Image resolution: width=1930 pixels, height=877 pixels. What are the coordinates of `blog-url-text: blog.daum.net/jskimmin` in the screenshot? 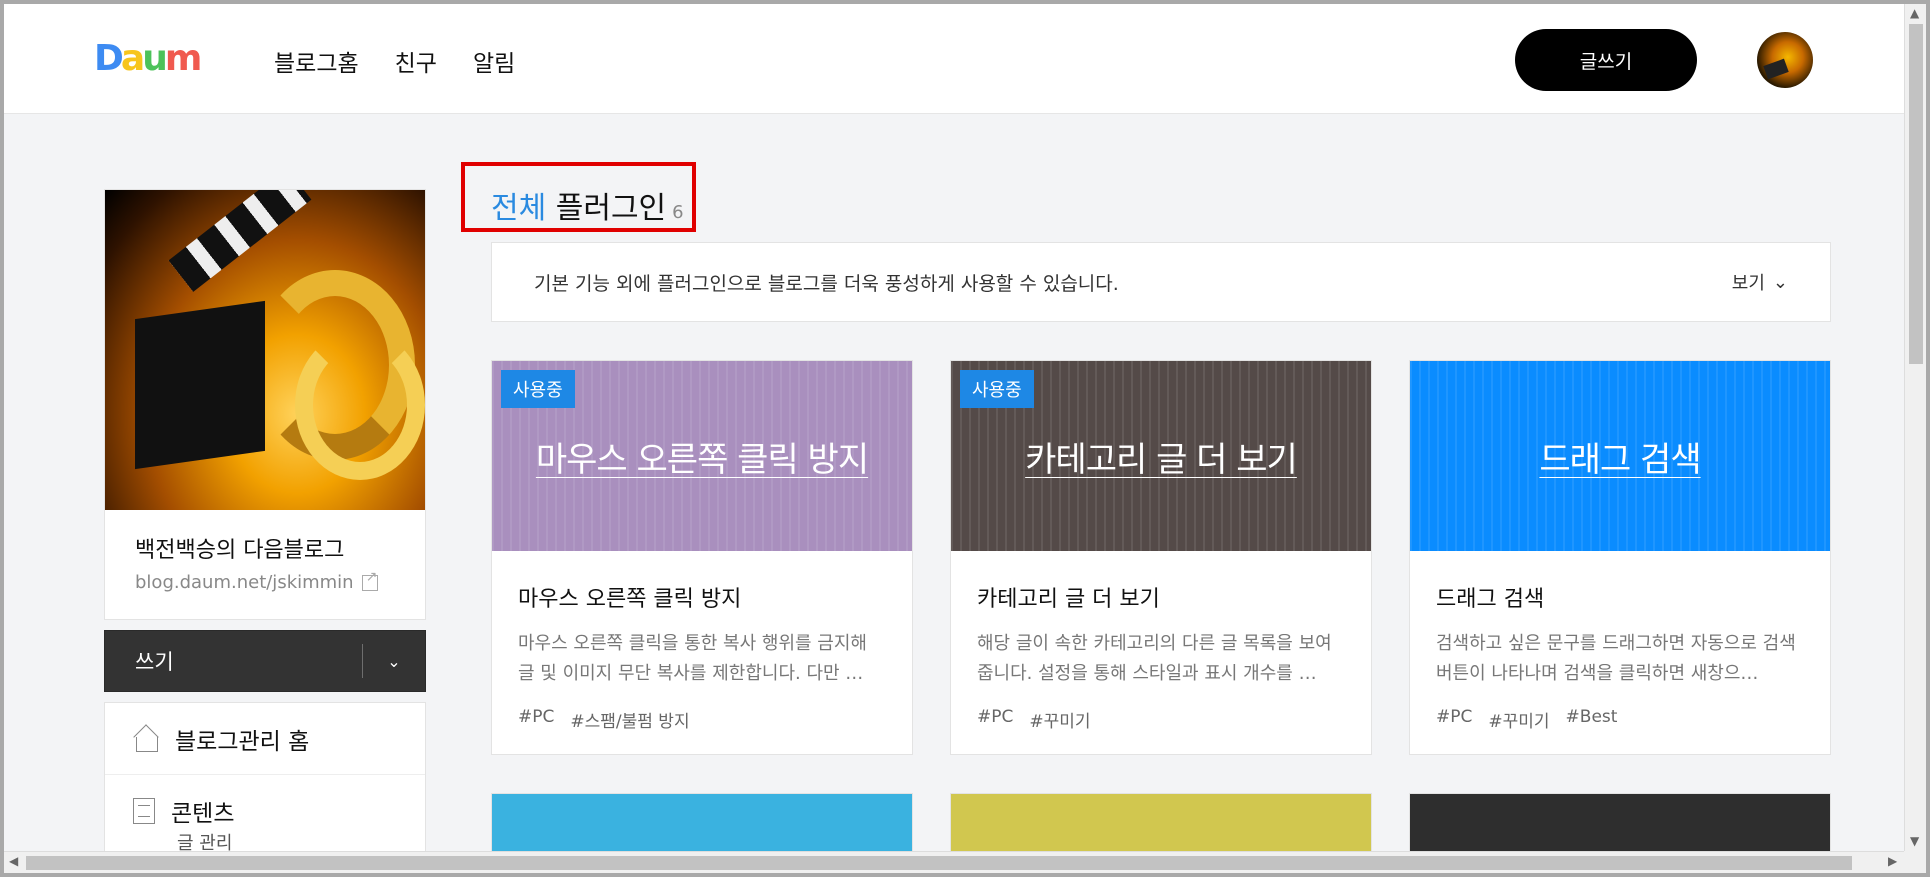 It's located at (244, 582).